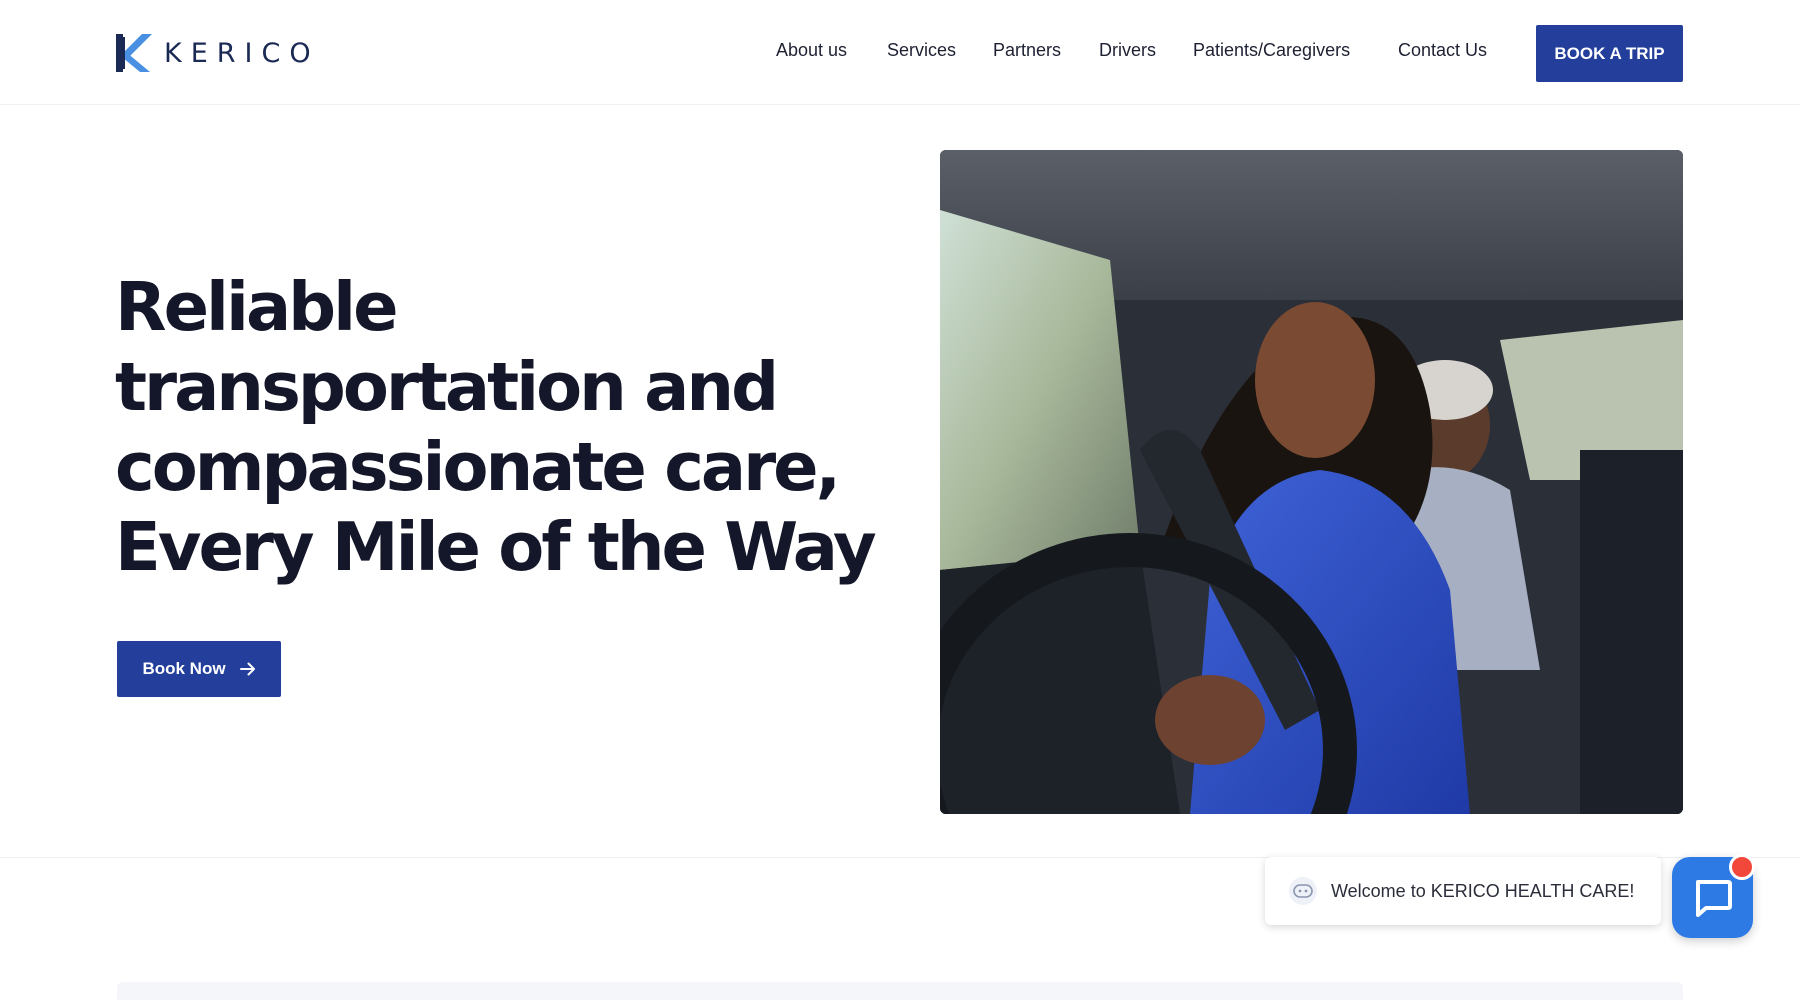  What do you see at coordinates (134, 53) in the screenshot?
I see `kerico-k-logo-icon` at bounding box center [134, 53].